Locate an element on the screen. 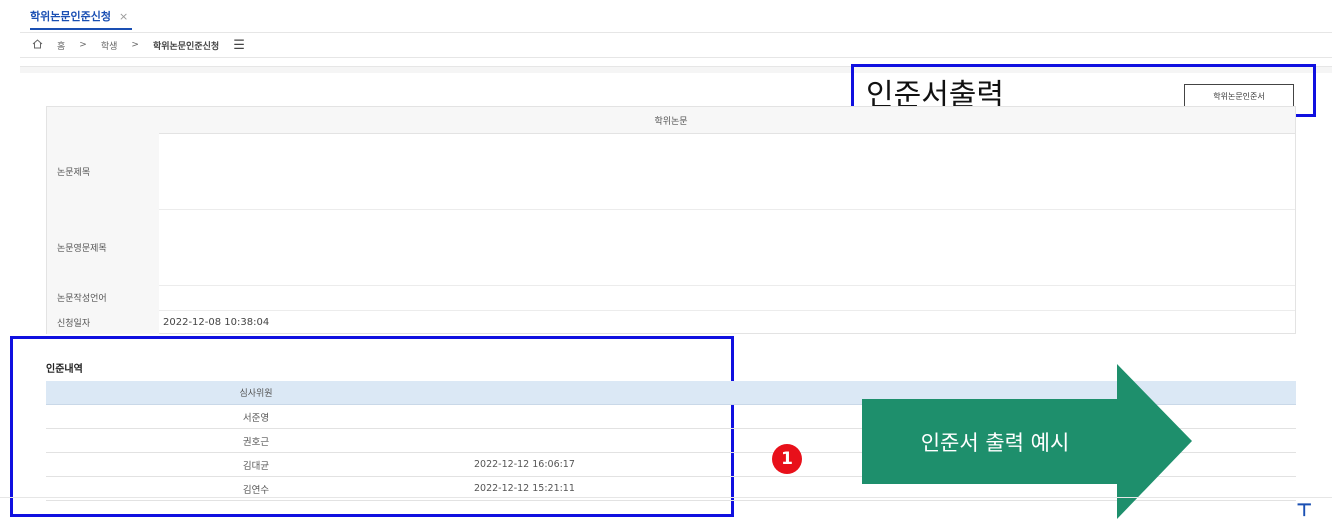 This screenshot has height=521, width=1332. examiner-name: 김대균 is located at coordinates (256, 464).